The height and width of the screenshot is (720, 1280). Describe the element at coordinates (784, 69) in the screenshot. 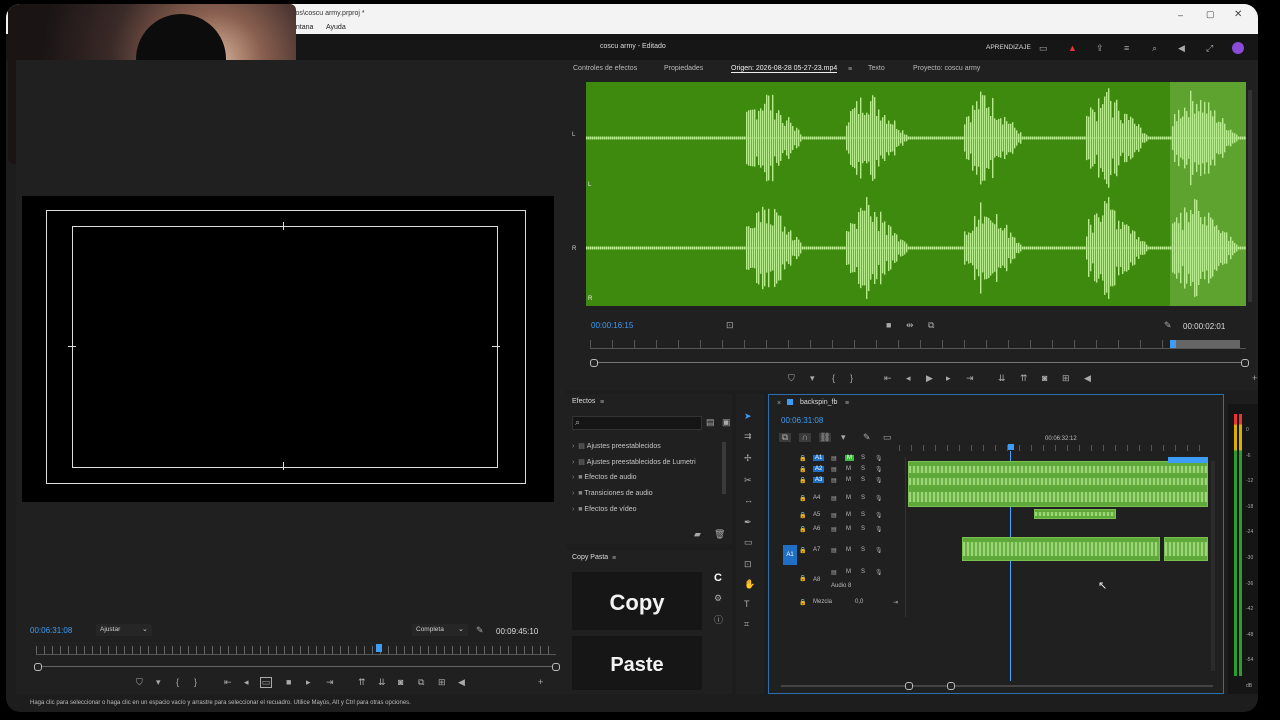

I see `tab-source: Origen: 2026-08-28 05-27-23.mp4` at that location.